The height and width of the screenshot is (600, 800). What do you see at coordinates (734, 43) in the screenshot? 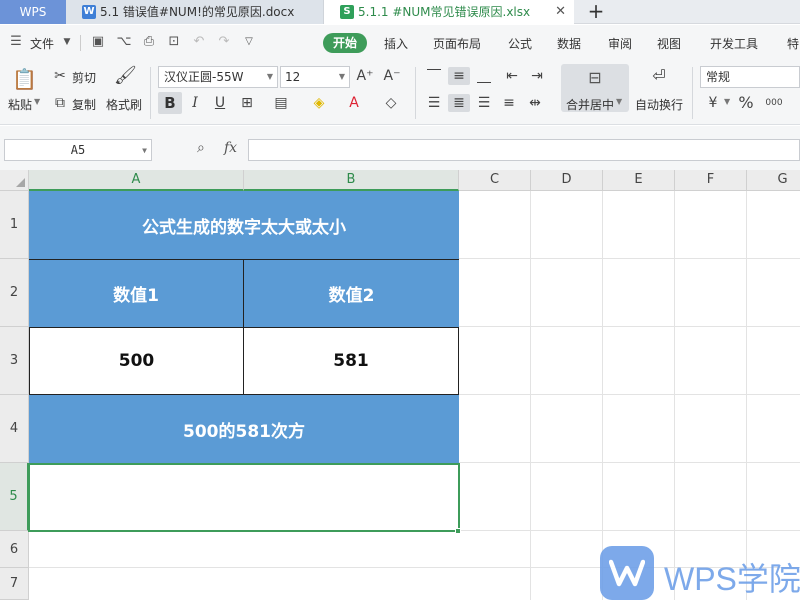
I see `menu-tab-developer: 开发工具` at bounding box center [734, 43].